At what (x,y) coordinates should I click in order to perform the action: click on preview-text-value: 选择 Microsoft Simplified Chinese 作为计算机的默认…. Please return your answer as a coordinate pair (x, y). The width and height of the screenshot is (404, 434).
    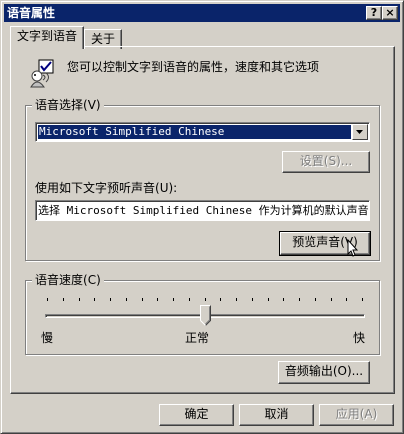
    Looking at the image, I should click on (203, 210).